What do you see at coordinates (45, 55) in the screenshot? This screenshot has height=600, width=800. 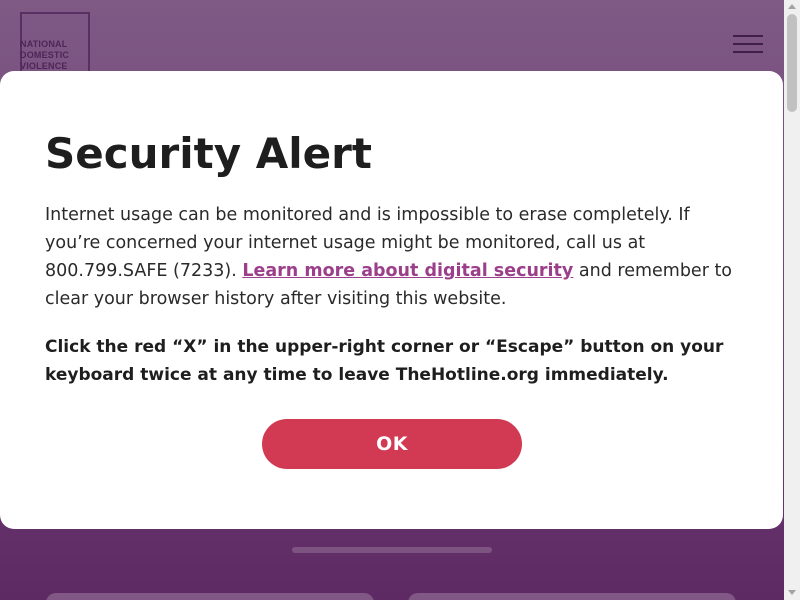 I see `logo-line-2: DOMESTIC` at bounding box center [45, 55].